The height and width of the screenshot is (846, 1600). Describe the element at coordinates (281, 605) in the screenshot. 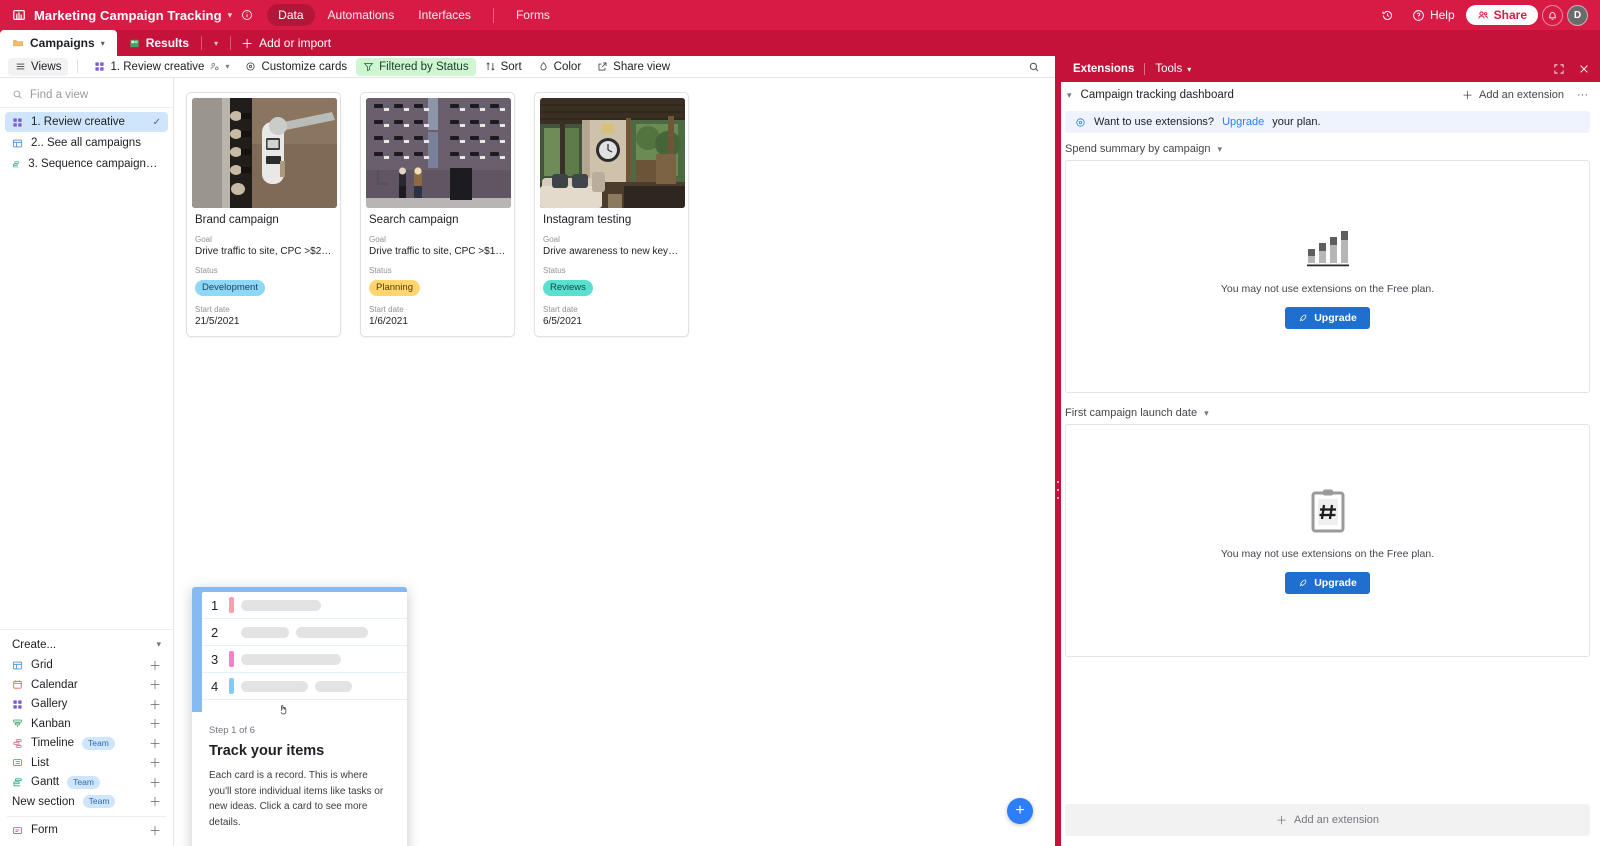

I see `row-placeholder-bar` at that location.